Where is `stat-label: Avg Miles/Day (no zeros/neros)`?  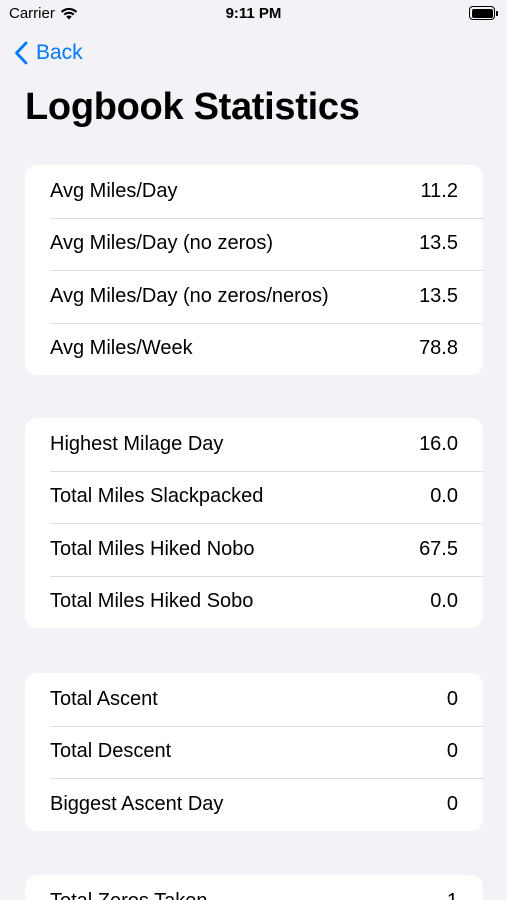
stat-label: Avg Miles/Day (no zeros/neros) is located at coordinates (189, 295).